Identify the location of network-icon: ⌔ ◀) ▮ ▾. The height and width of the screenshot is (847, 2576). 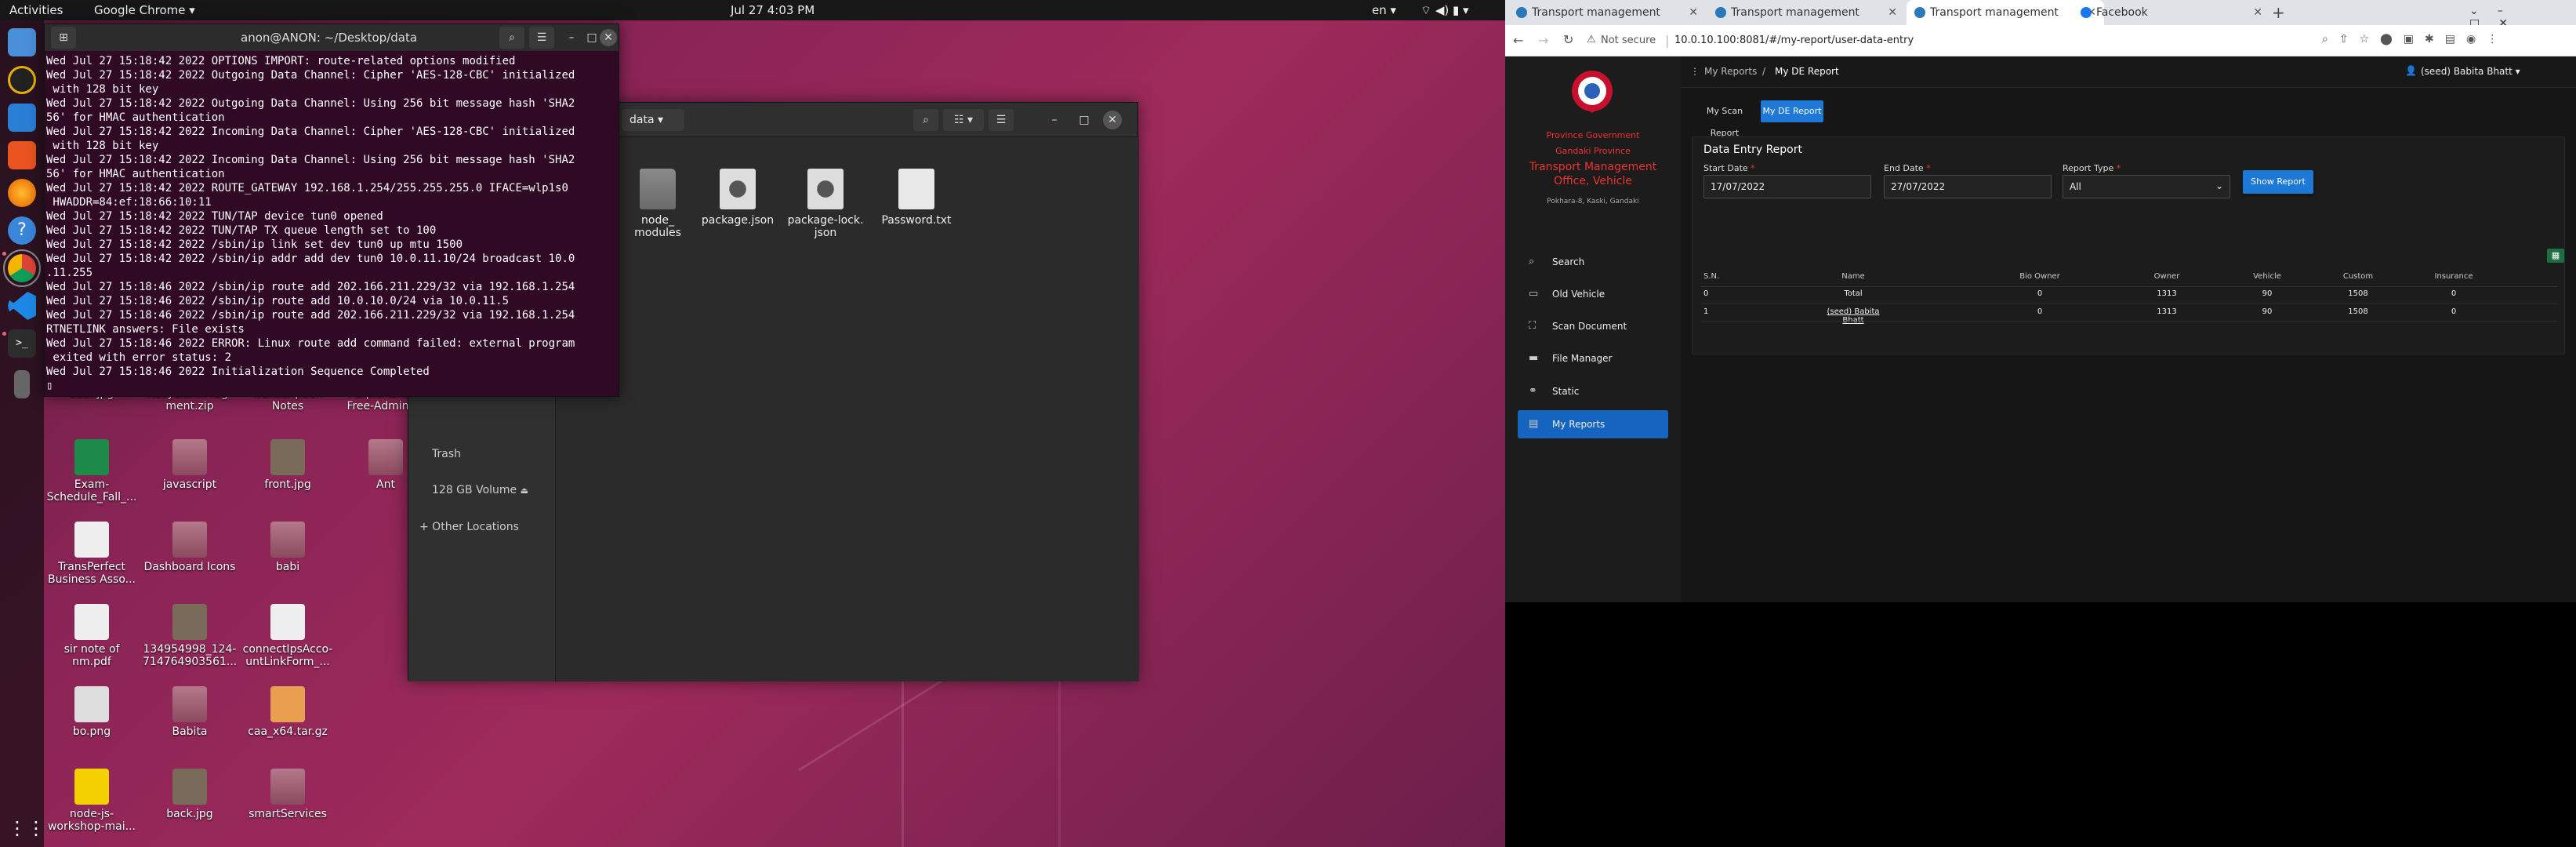
(1444, 10).